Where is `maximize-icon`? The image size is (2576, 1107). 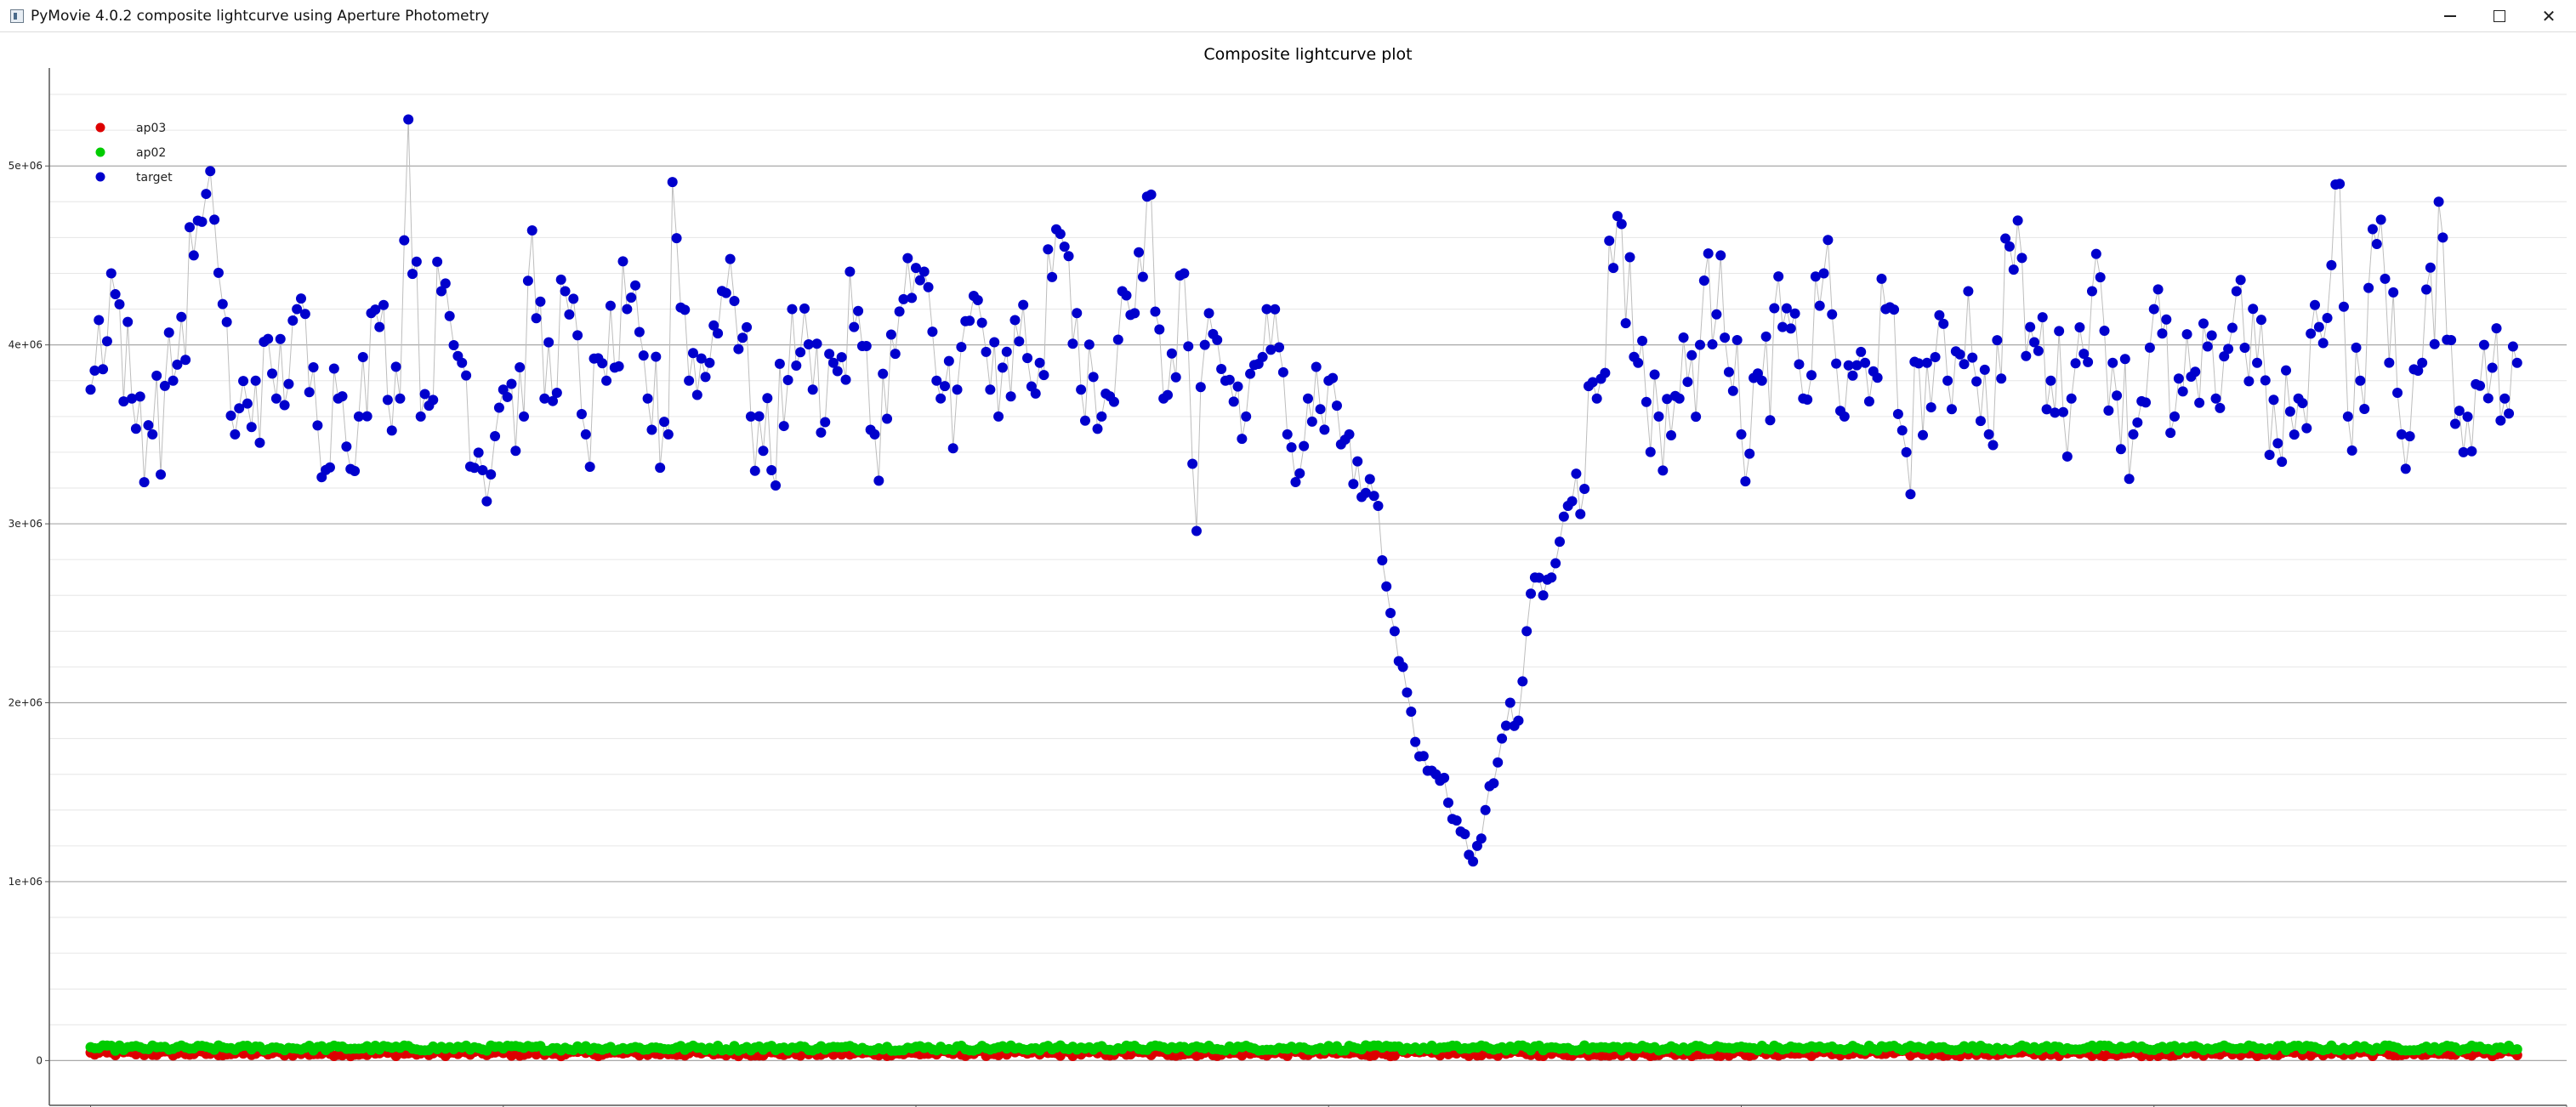
maximize-icon is located at coordinates (2499, 16).